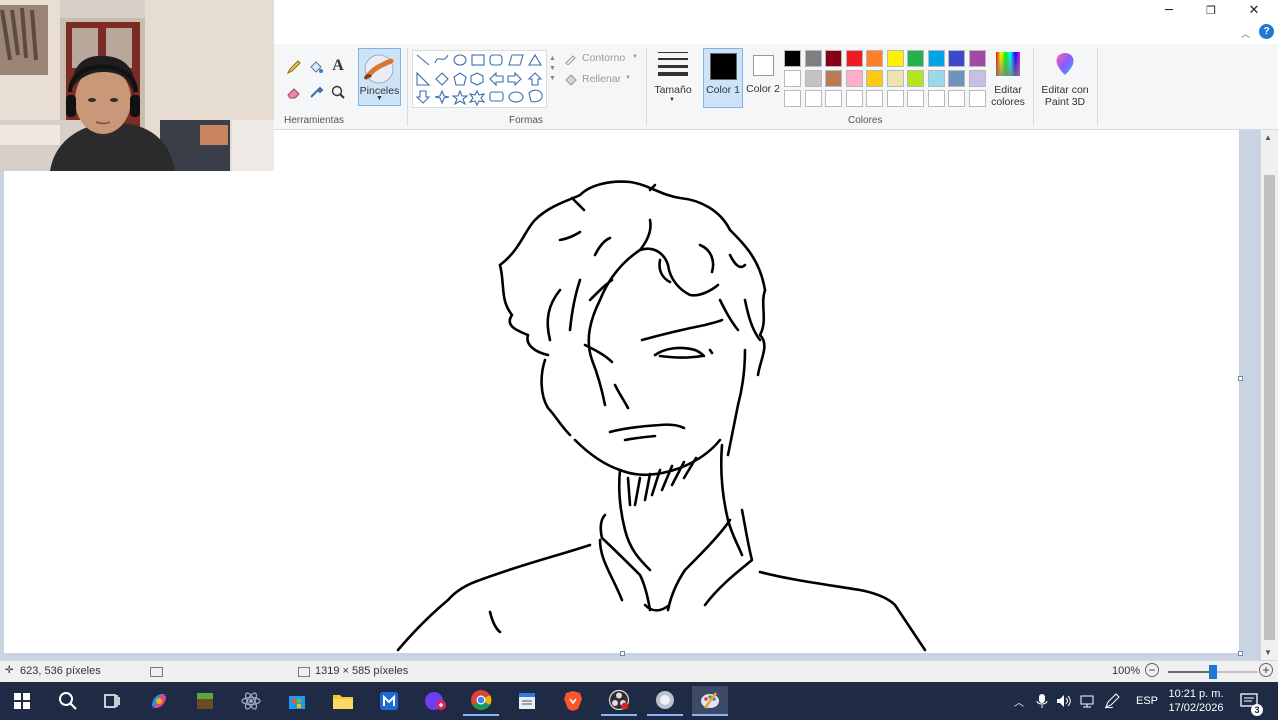  I want to click on shapes-gallery, so click(479, 79).